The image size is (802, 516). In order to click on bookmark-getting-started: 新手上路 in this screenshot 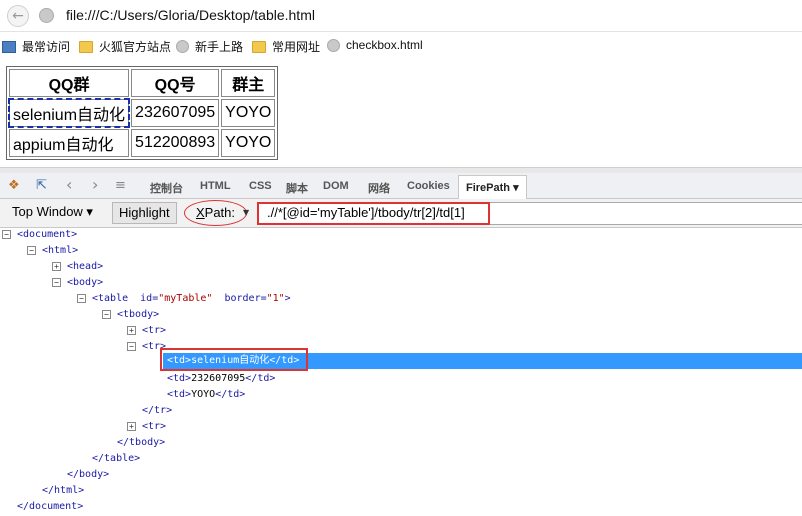, I will do `click(209, 46)`.